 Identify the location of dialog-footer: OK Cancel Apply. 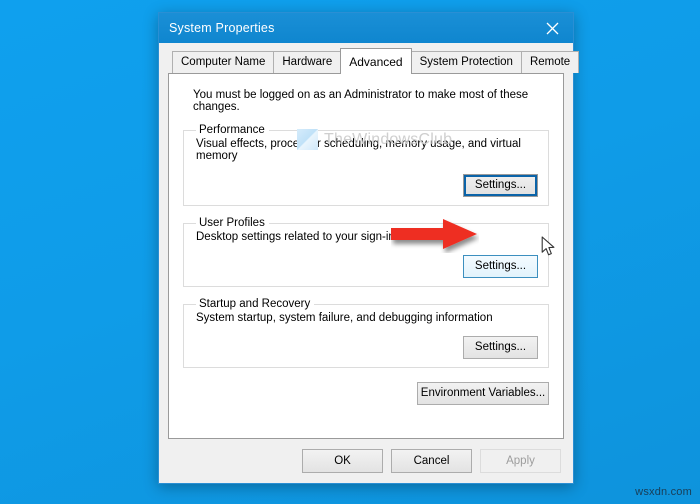
(366, 461).